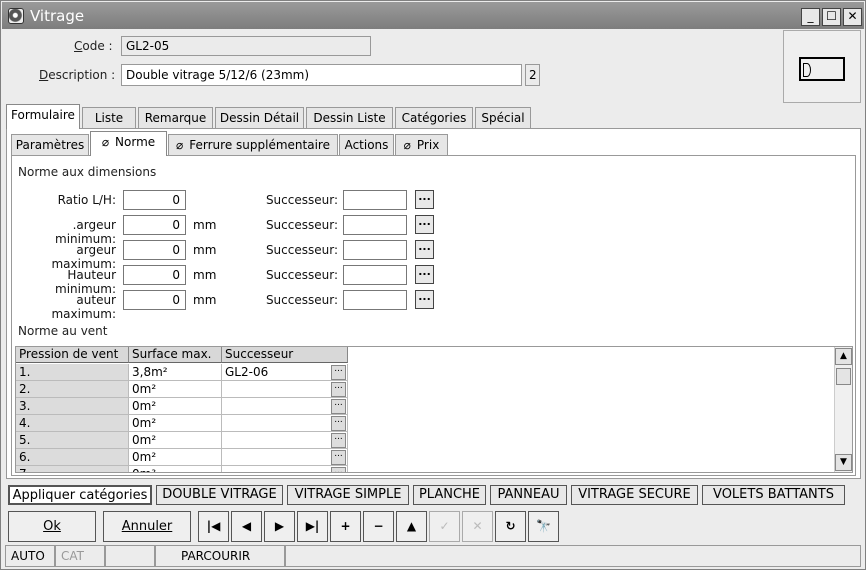 The height and width of the screenshot is (570, 866). What do you see at coordinates (321, 75) in the screenshot?
I see `description-field: Double vitrage 5/12/6 (23mm)` at bounding box center [321, 75].